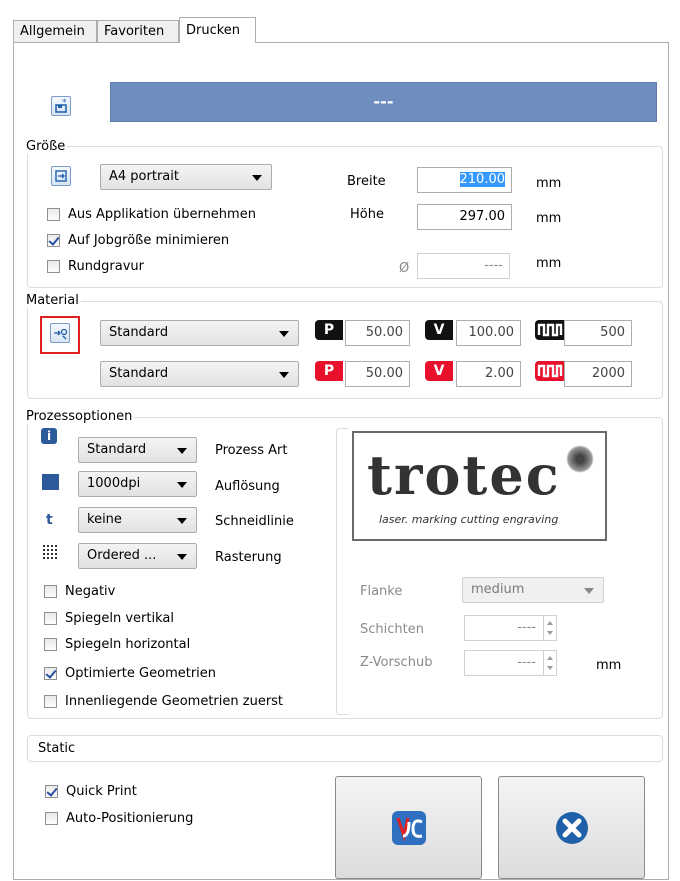 The width and height of the screenshot is (680, 881). Describe the element at coordinates (50, 591) in the screenshot. I see `negativ-checkbox` at that location.